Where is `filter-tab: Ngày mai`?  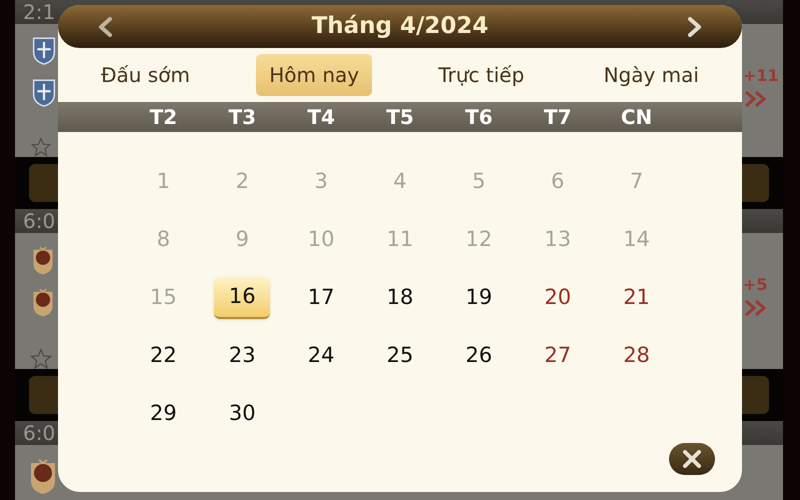 filter-tab: Ngày mai is located at coordinates (651, 75).